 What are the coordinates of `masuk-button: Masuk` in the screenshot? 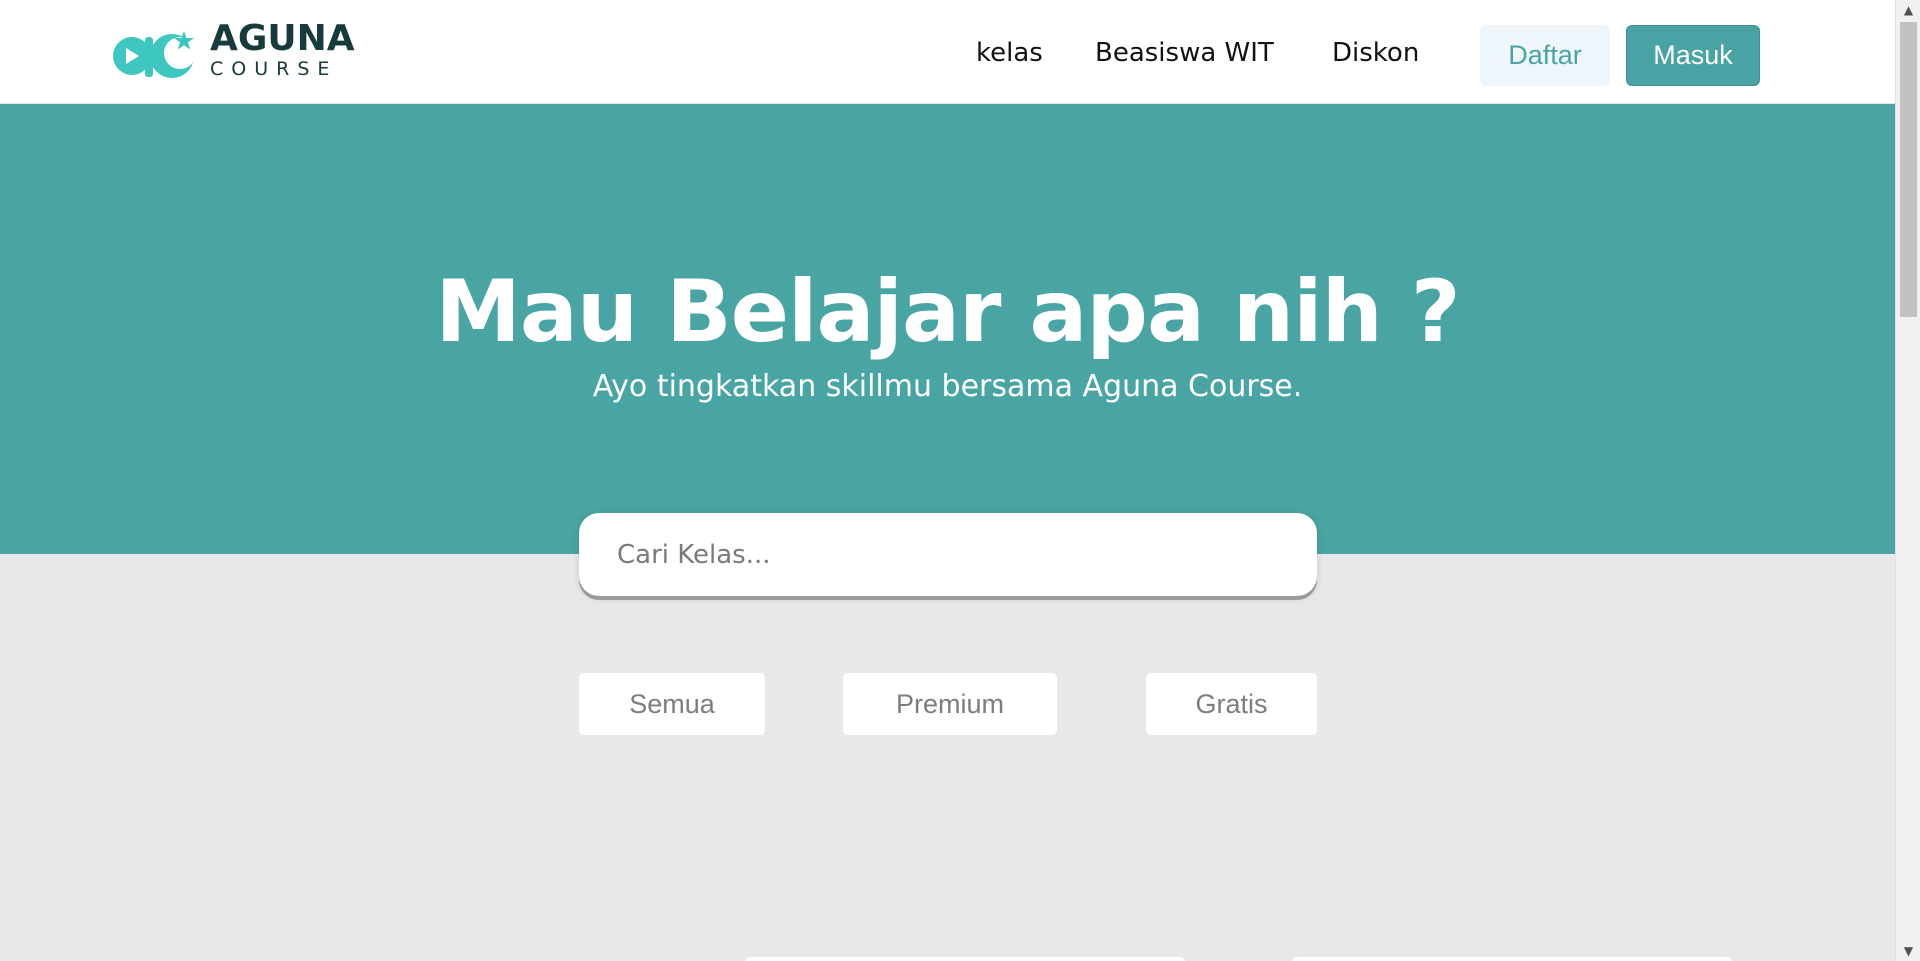 It's located at (1693, 55).